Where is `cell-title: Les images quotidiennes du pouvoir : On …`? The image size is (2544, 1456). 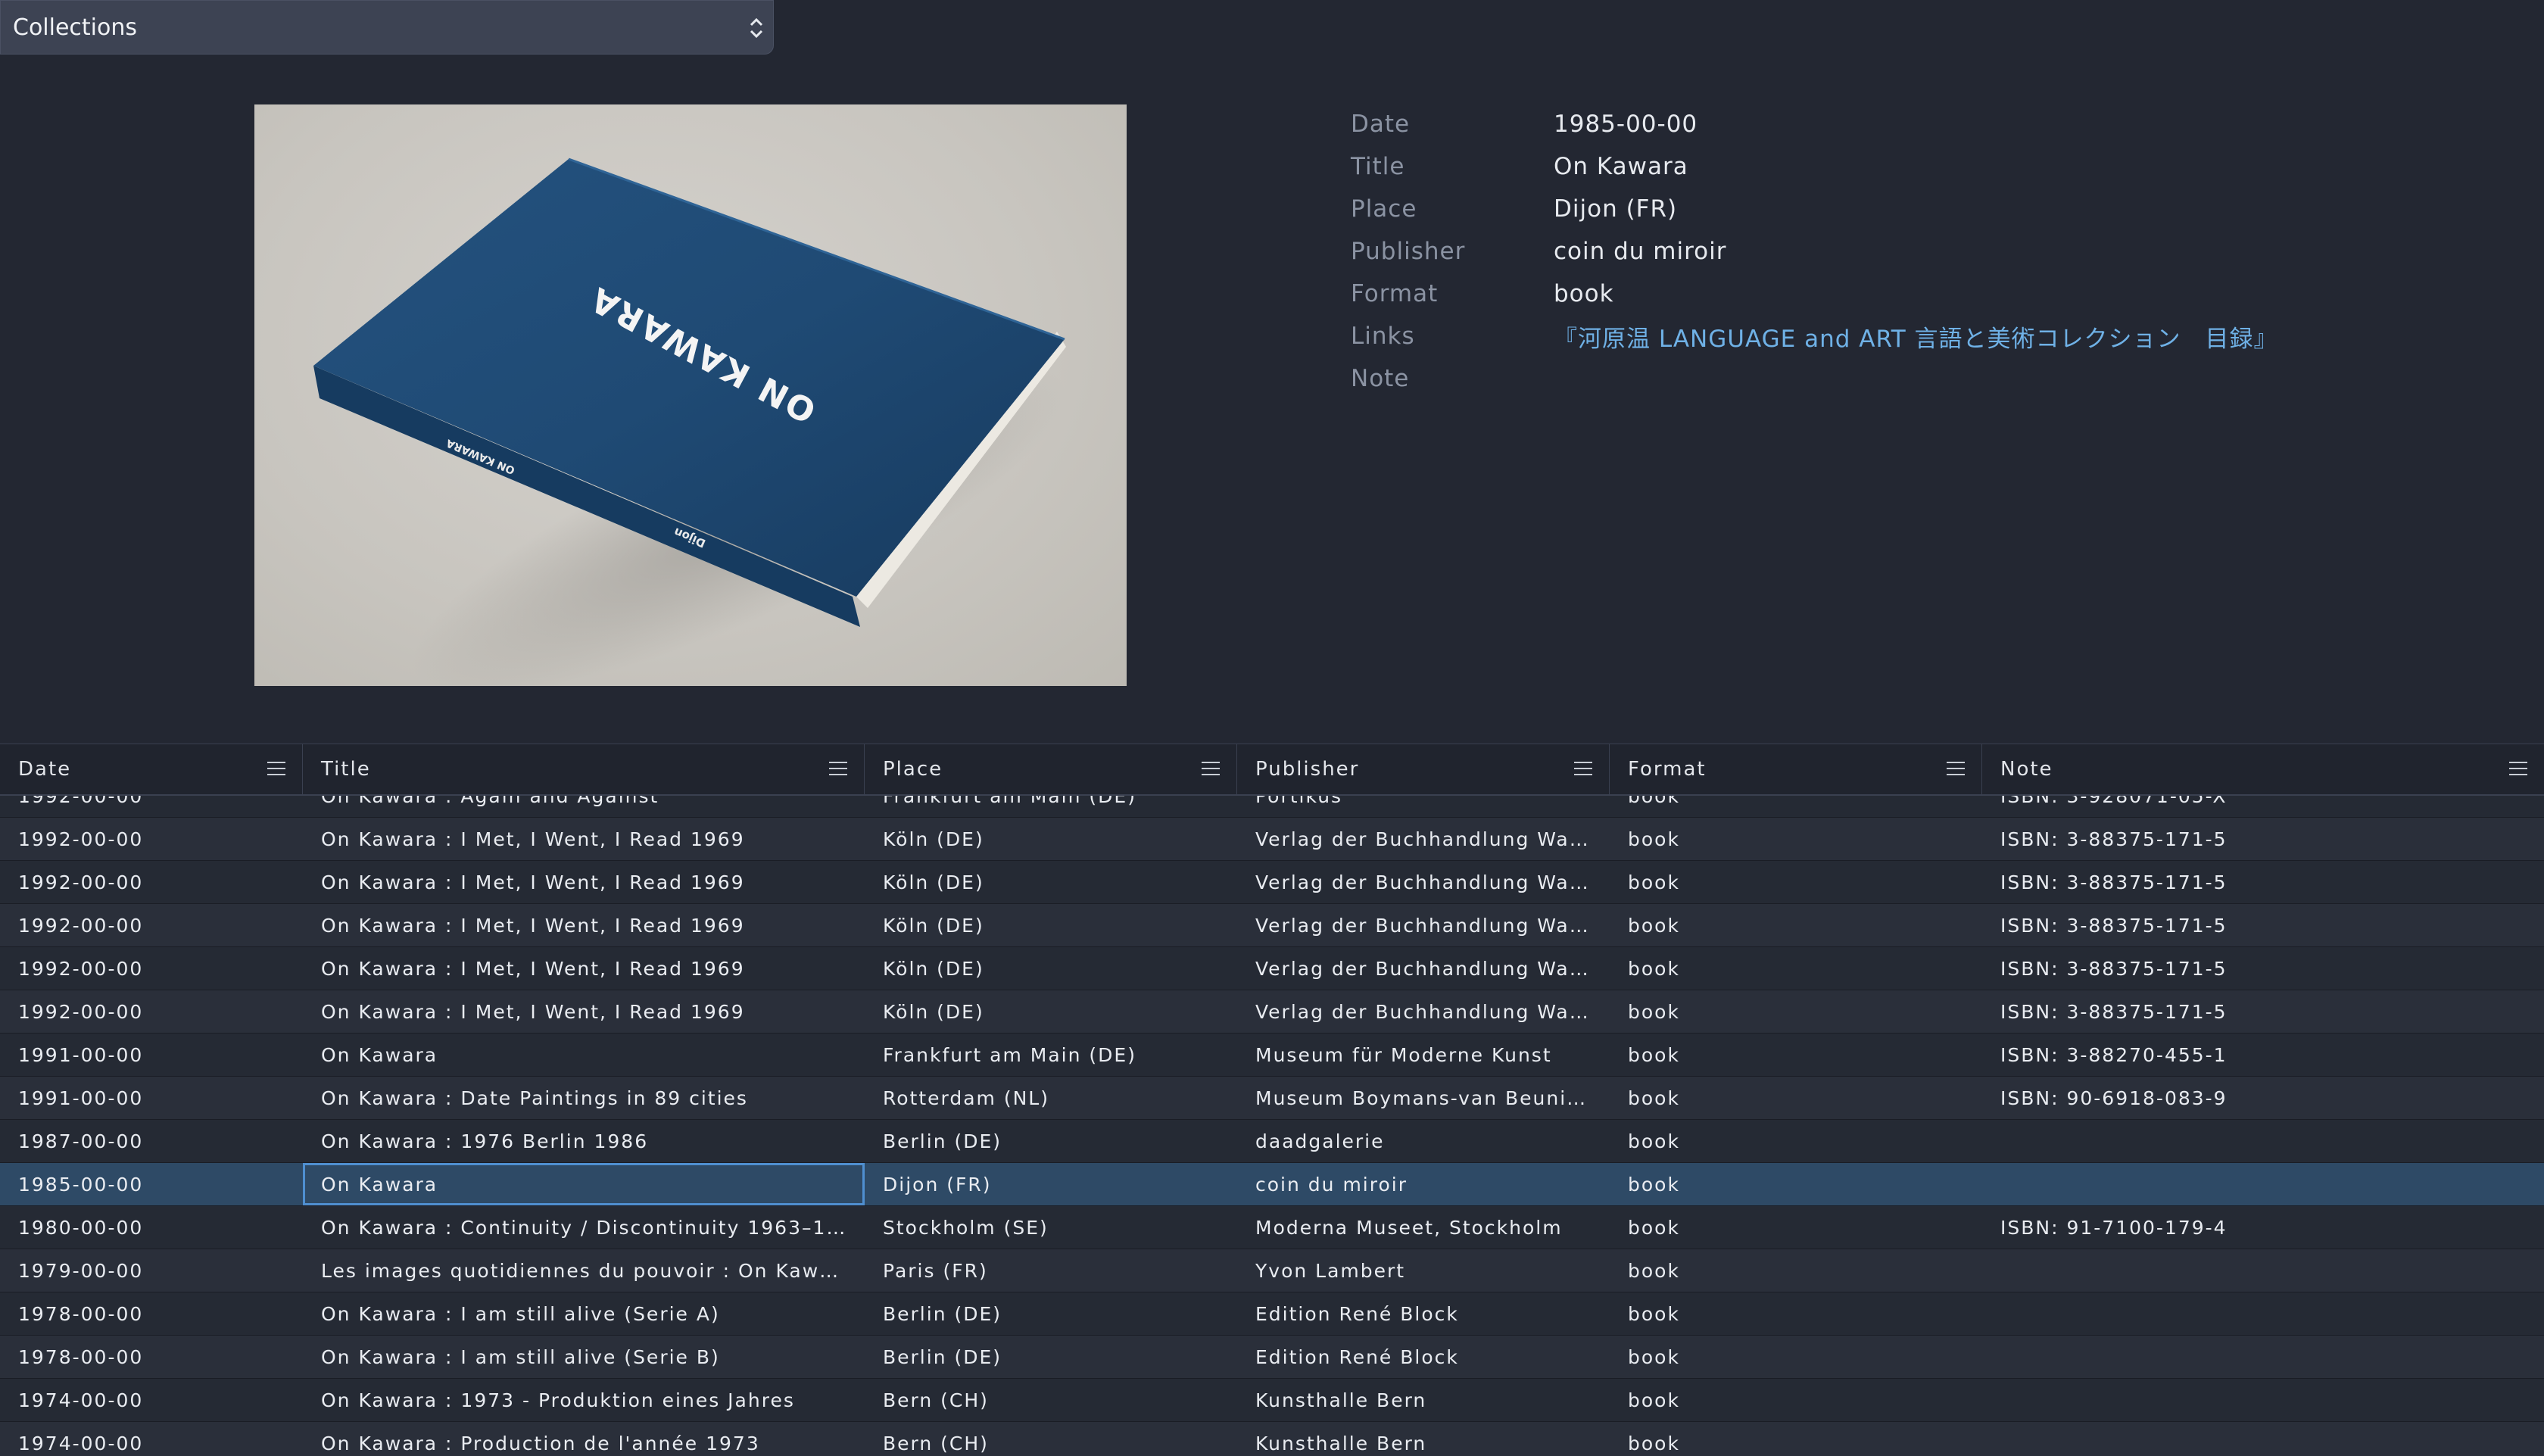
cell-title: Les images quotidiennes du pouvoir : On … is located at coordinates (584, 1270).